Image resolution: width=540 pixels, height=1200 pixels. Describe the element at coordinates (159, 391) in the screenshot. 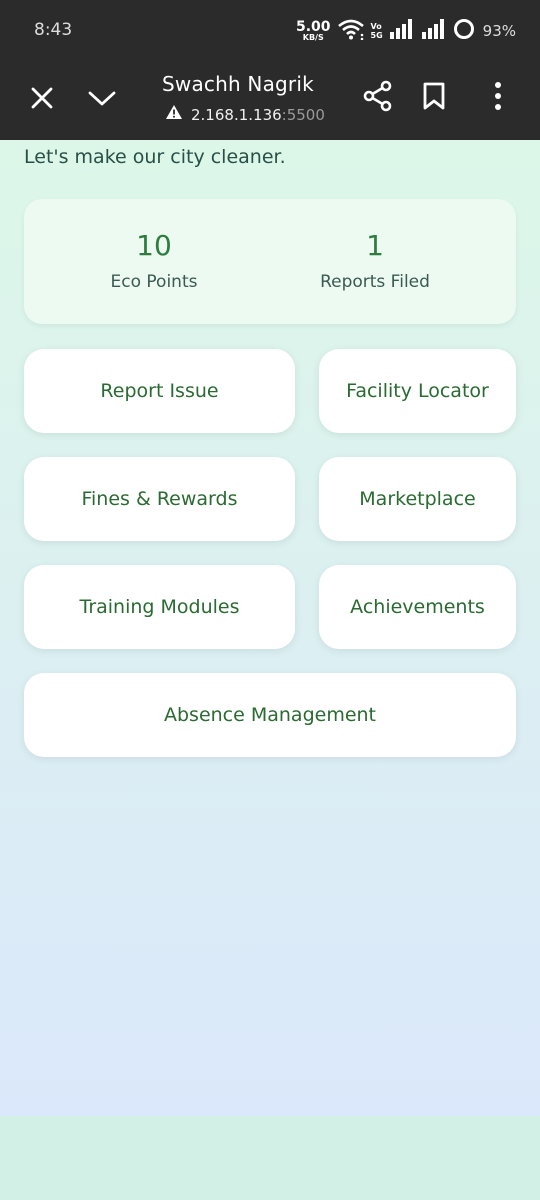

I see `report-issue-button: Report Issue` at that location.